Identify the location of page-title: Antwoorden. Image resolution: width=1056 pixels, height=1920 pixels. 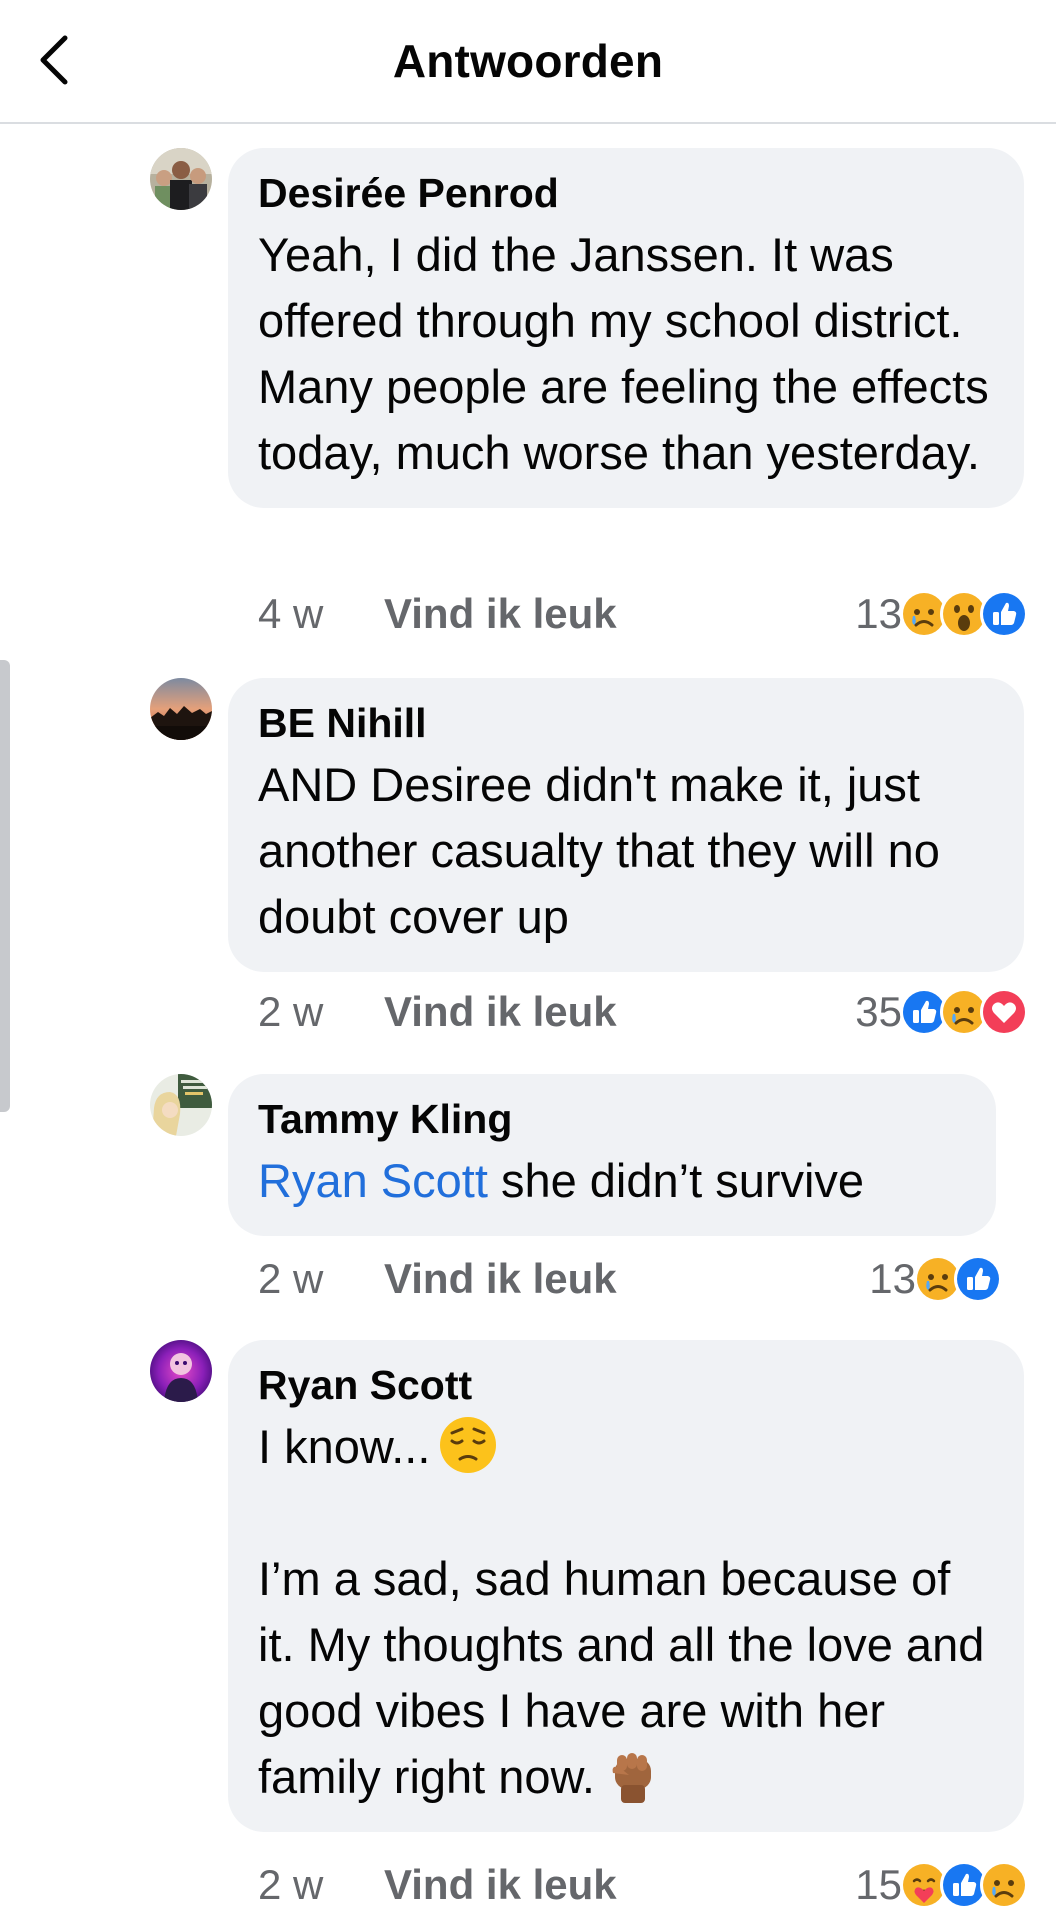
(528, 61).